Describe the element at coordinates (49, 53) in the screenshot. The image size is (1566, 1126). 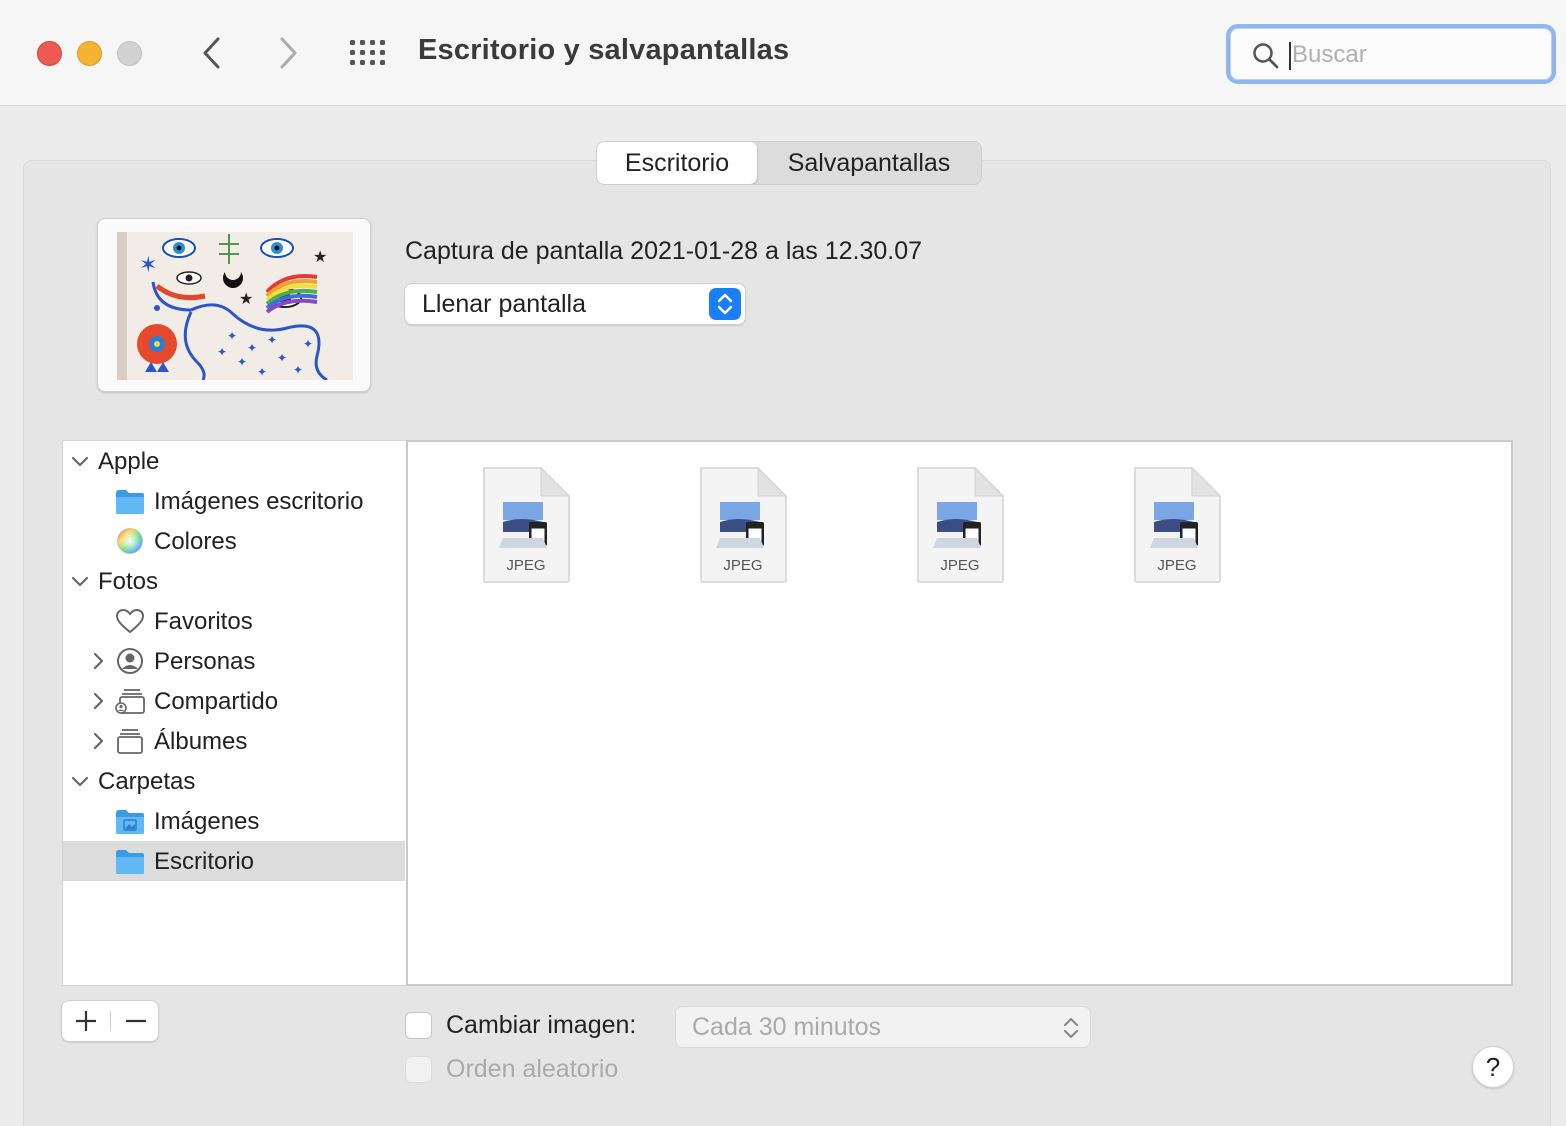
I see `close-window-button` at that location.